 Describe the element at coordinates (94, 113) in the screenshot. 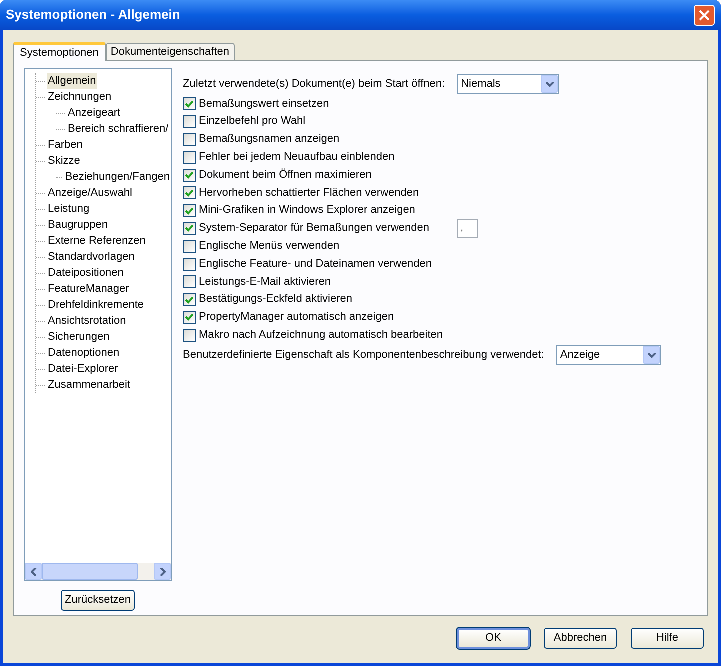

I see `tree-item: Anzeigeart` at that location.